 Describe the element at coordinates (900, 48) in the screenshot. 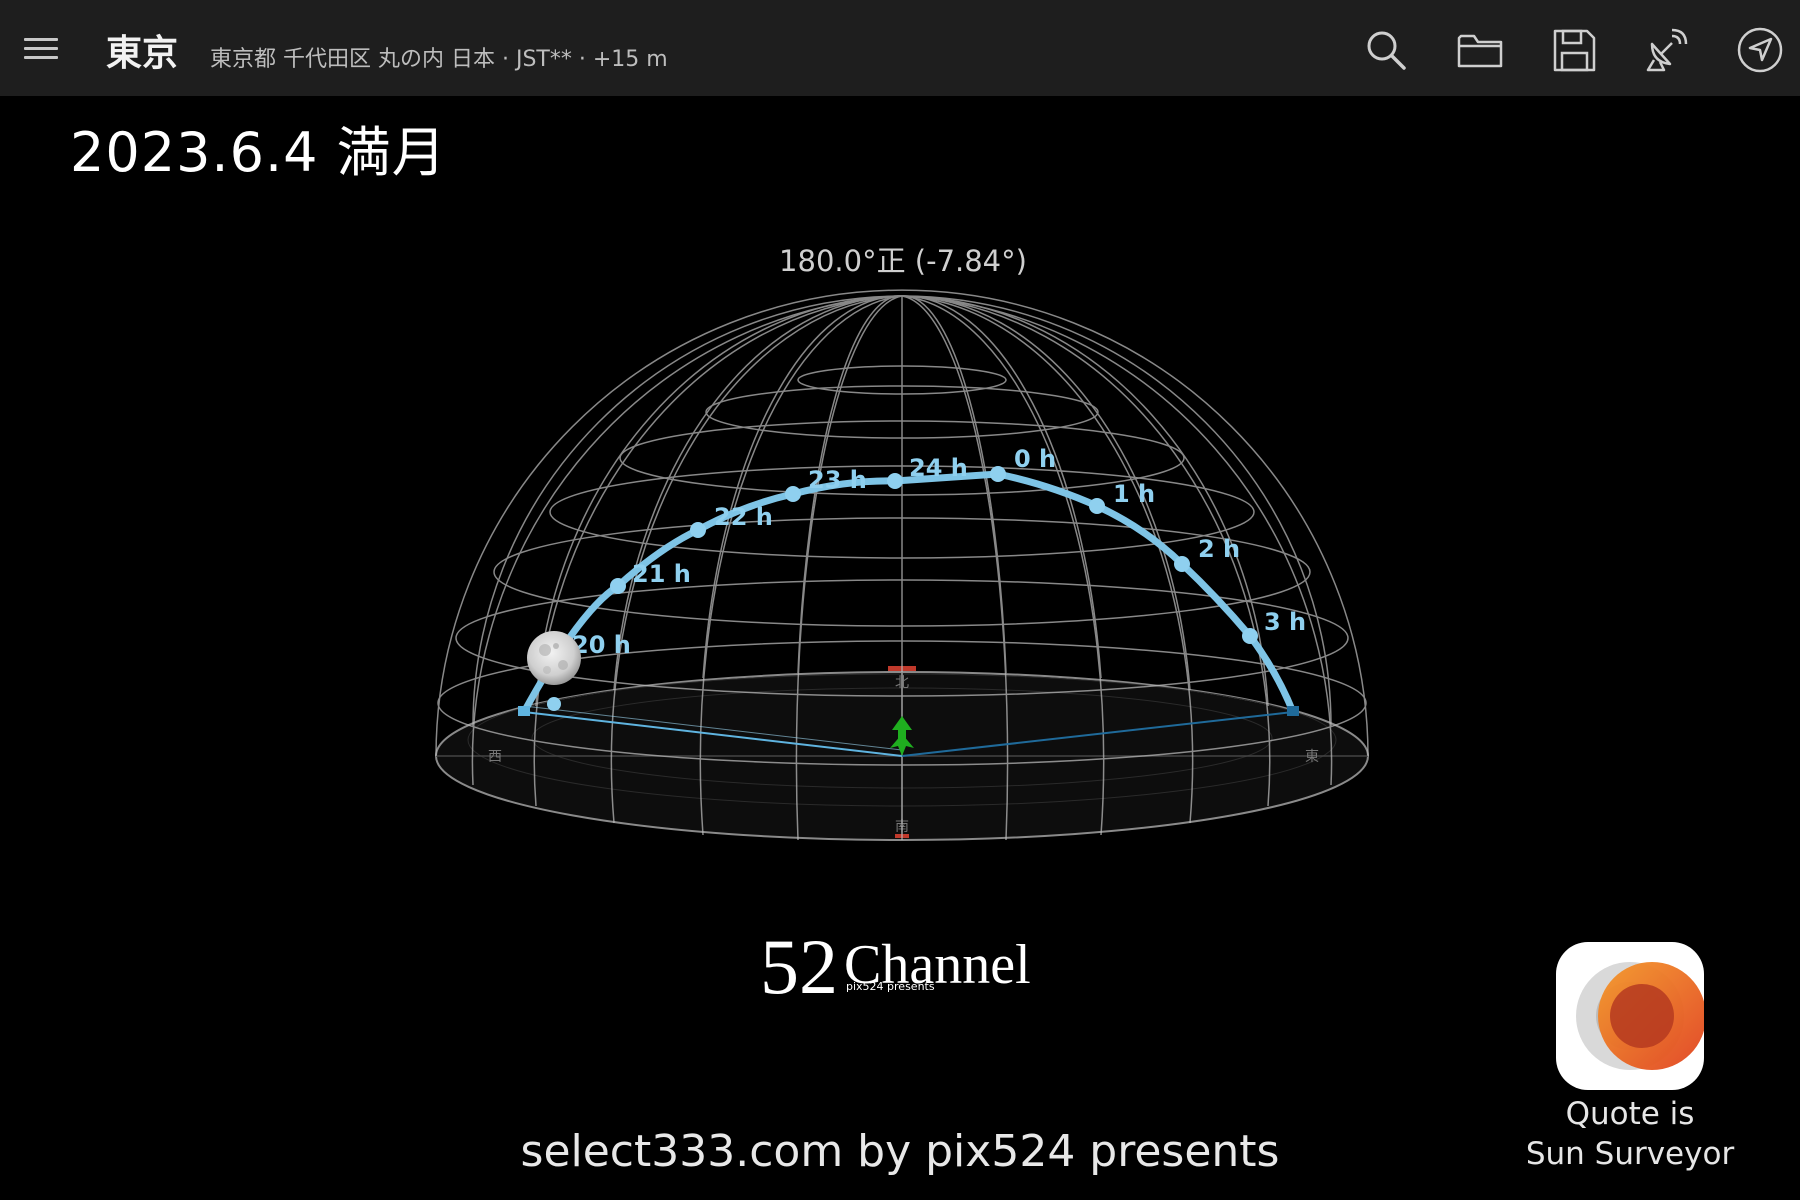

I see `top-bar: 東京 東京都 千代田区 丸の内 日本 · JST** · +15 m` at that location.